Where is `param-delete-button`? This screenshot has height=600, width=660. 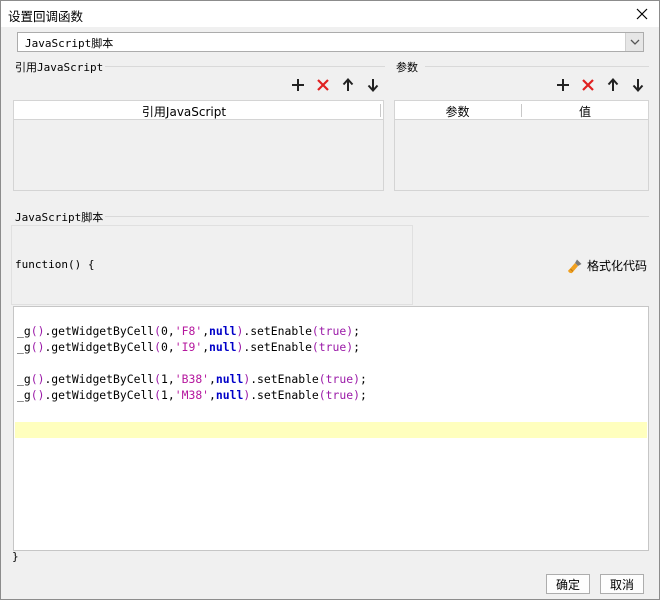
param-delete-button is located at coordinates (588, 85).